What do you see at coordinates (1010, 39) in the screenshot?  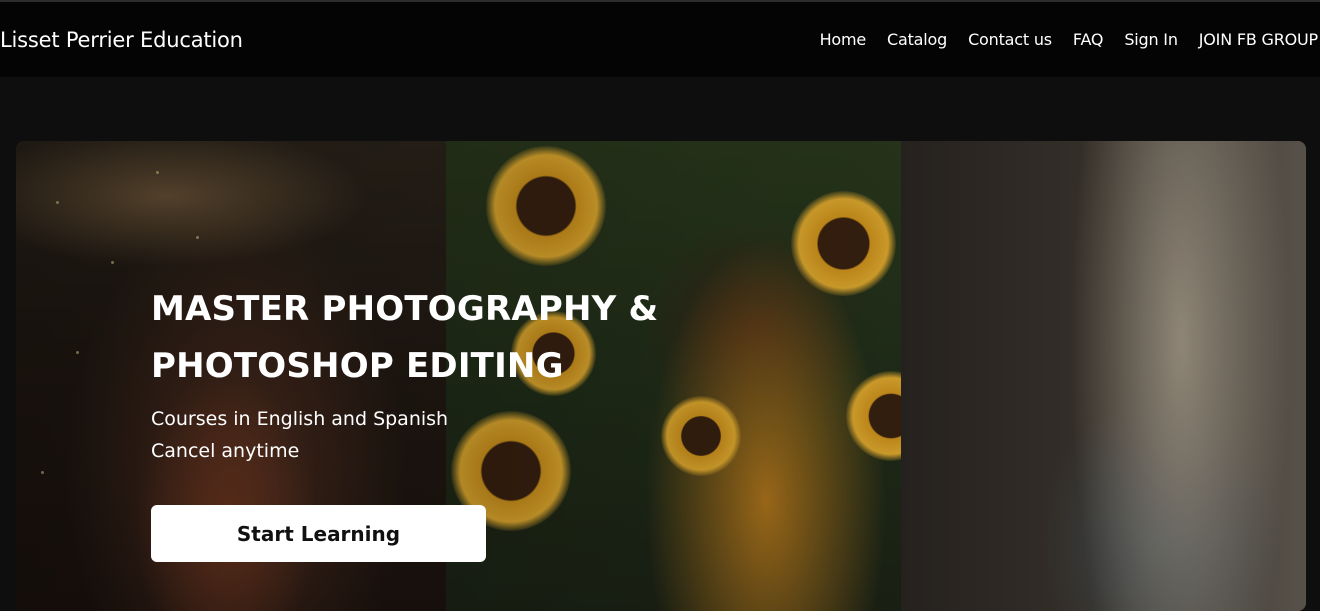 I see `nav-link-contact: Contact us` at bounding box center [1010, 39].